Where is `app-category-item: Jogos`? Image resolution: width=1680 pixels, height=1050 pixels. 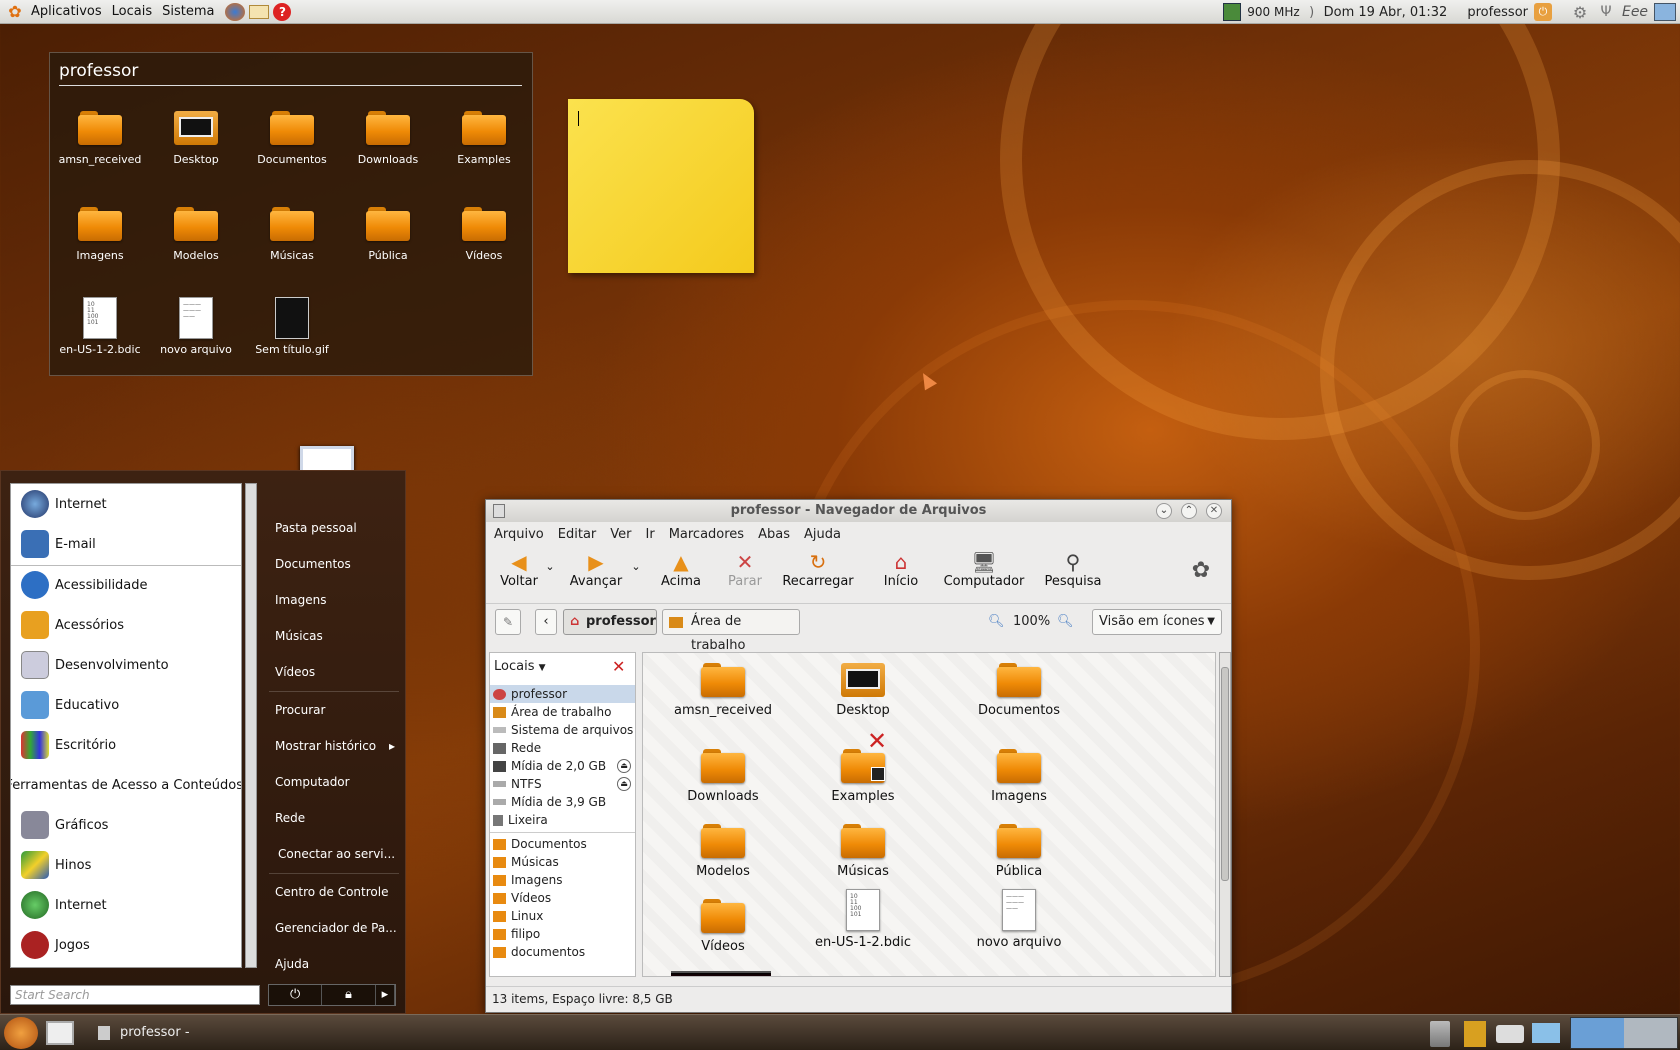
app-category-item: Jogos is located at coordinates (126, 945).